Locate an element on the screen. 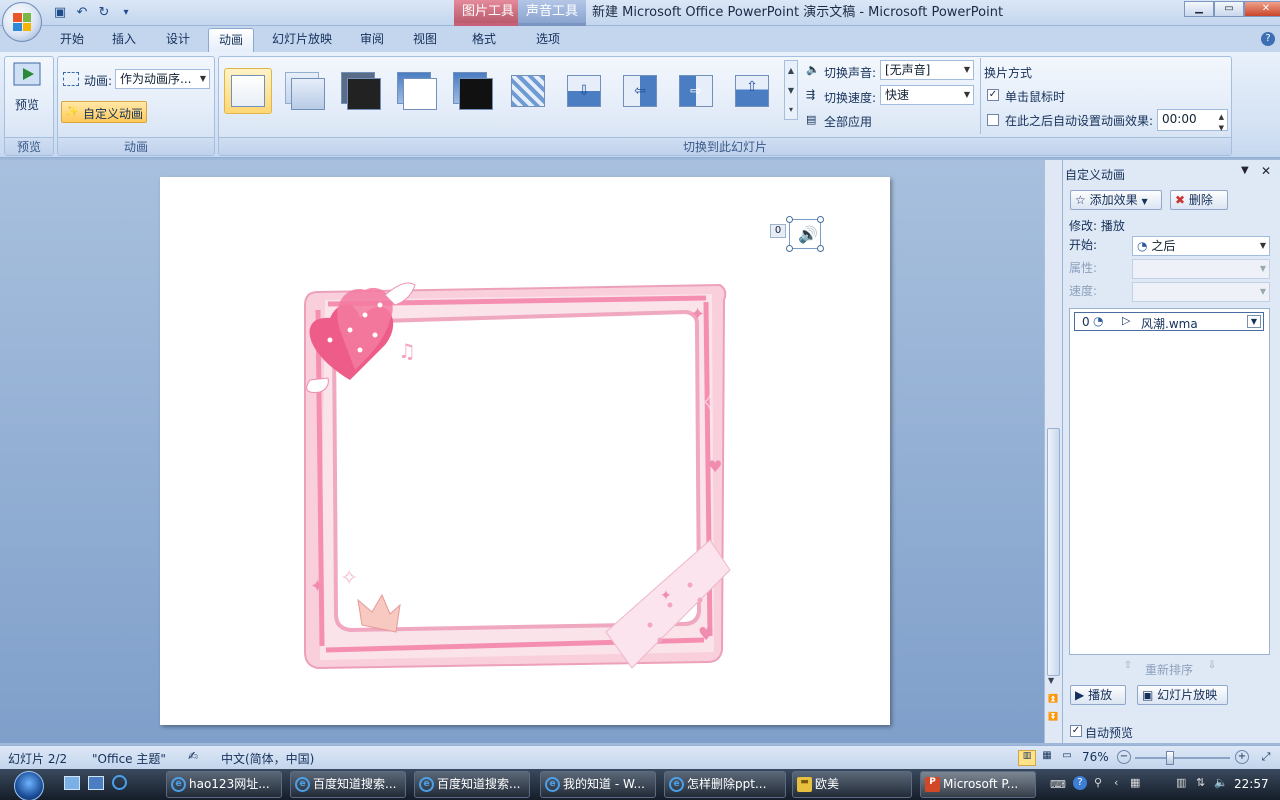 The width and height of the screenshot is (1280, 800). sound-object: 🔊 is located at coordinates (805, 234).